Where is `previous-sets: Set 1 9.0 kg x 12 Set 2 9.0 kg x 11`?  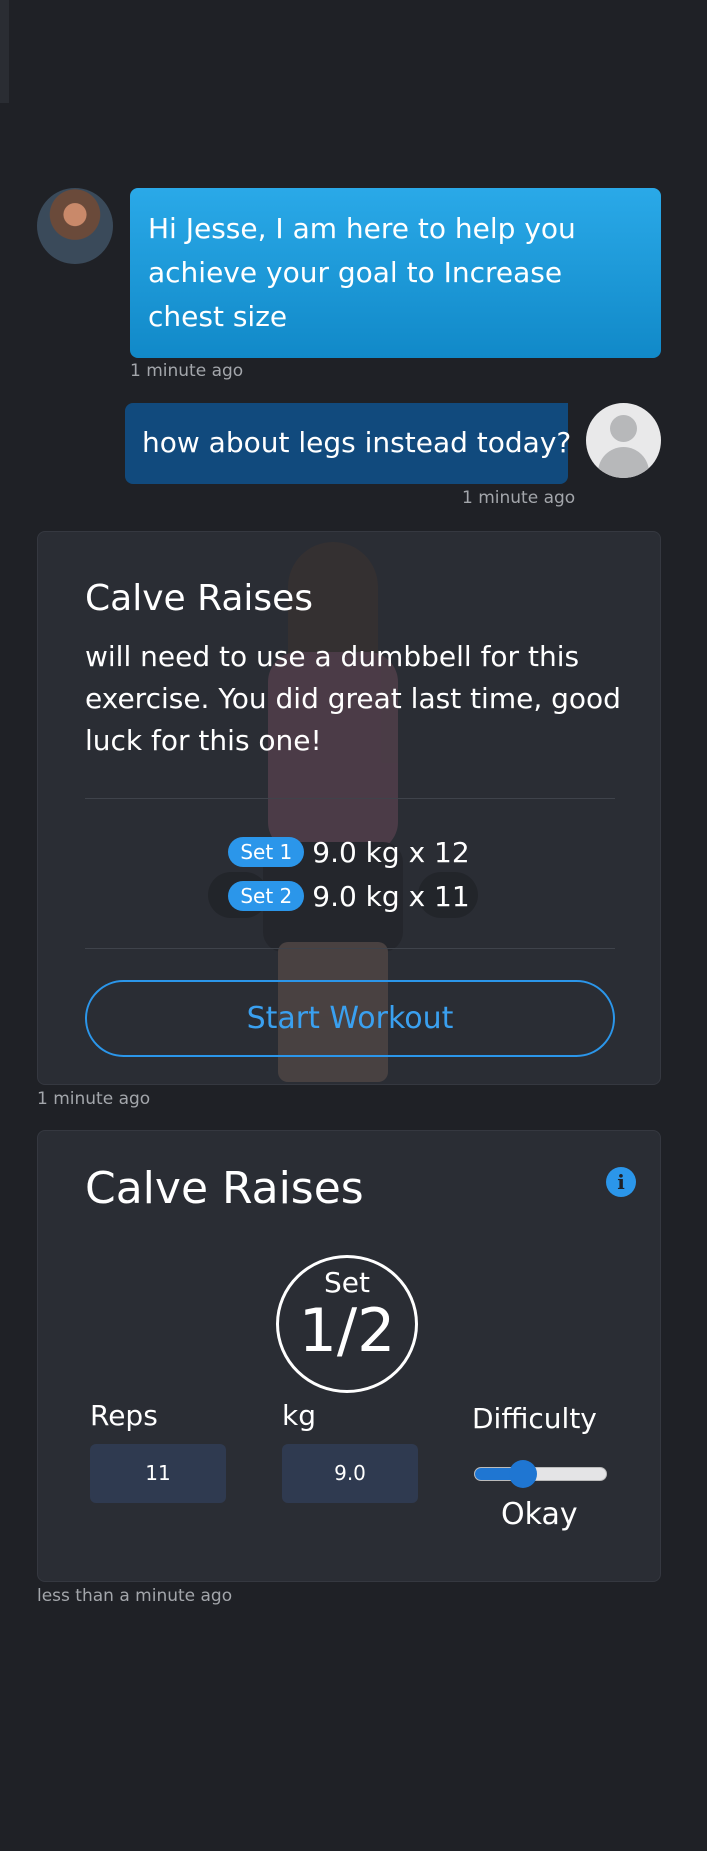
previous-sets: Set 1 9.0 kg x 12 Set 2 9.0 kg x 11 is located at coordinates (349, 874).